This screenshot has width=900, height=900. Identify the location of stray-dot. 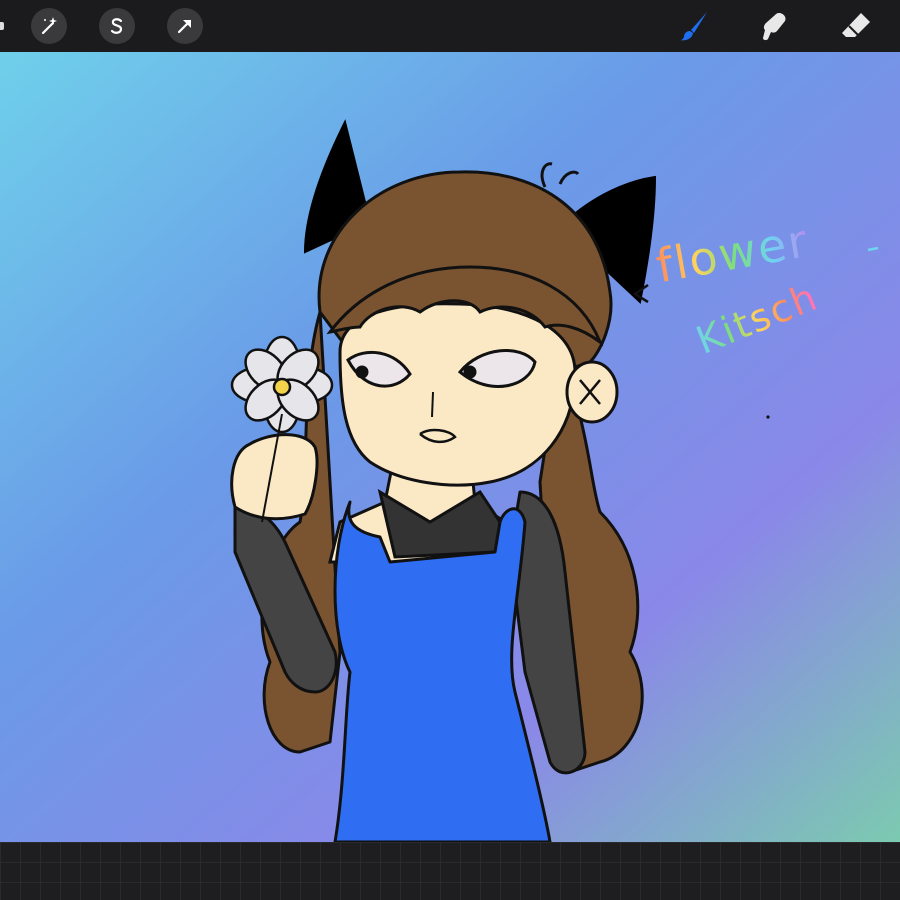
(768, 417).